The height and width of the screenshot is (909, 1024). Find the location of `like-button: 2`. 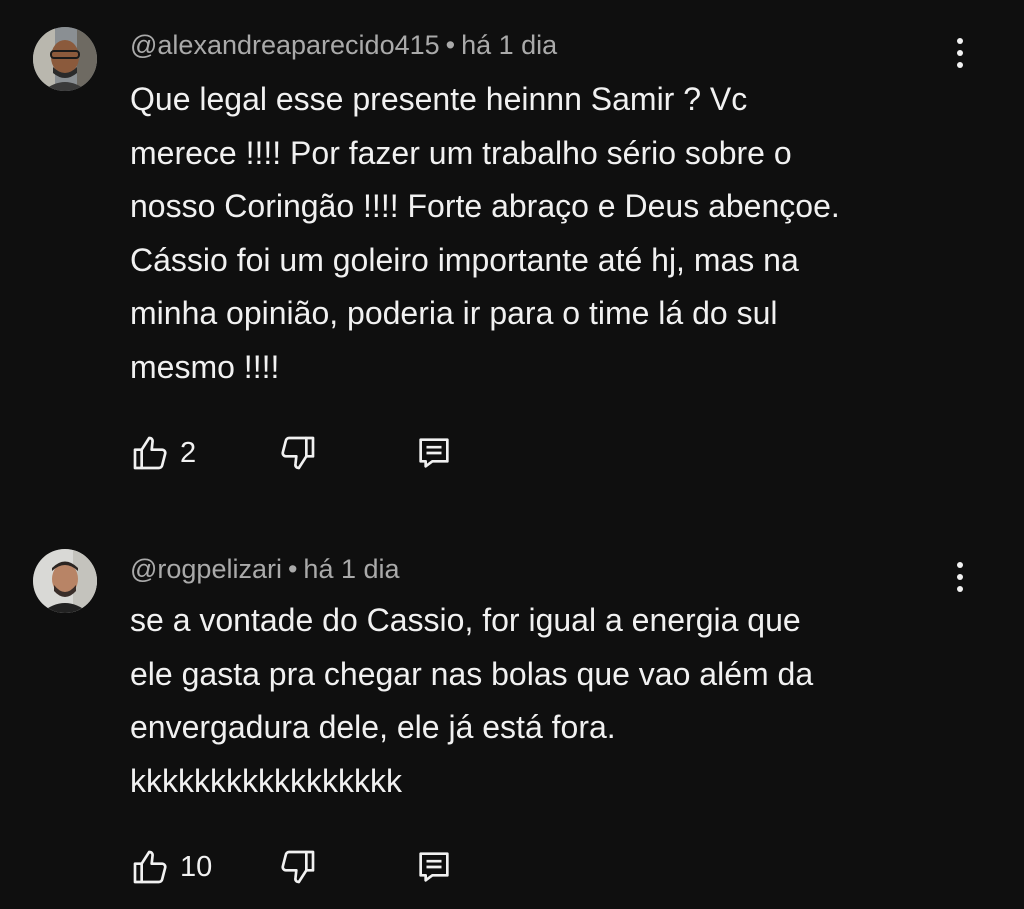

like-button: 2 is located at coordinates (163, 453).